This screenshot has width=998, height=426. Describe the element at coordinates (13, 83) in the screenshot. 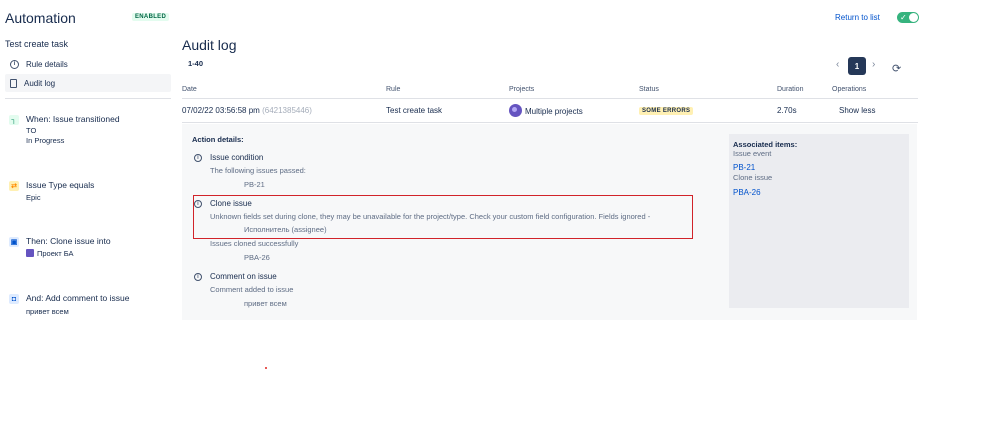

I see `document-icon` at that location.